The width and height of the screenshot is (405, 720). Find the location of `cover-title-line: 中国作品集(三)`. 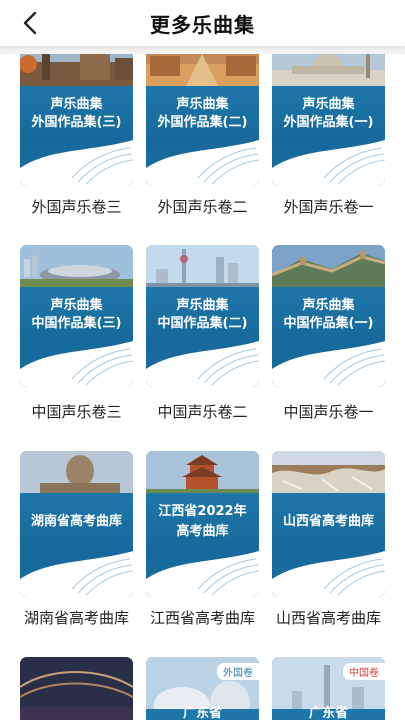

cover-title-line: 中国作品集(三) is located at coordinates (76, 323).